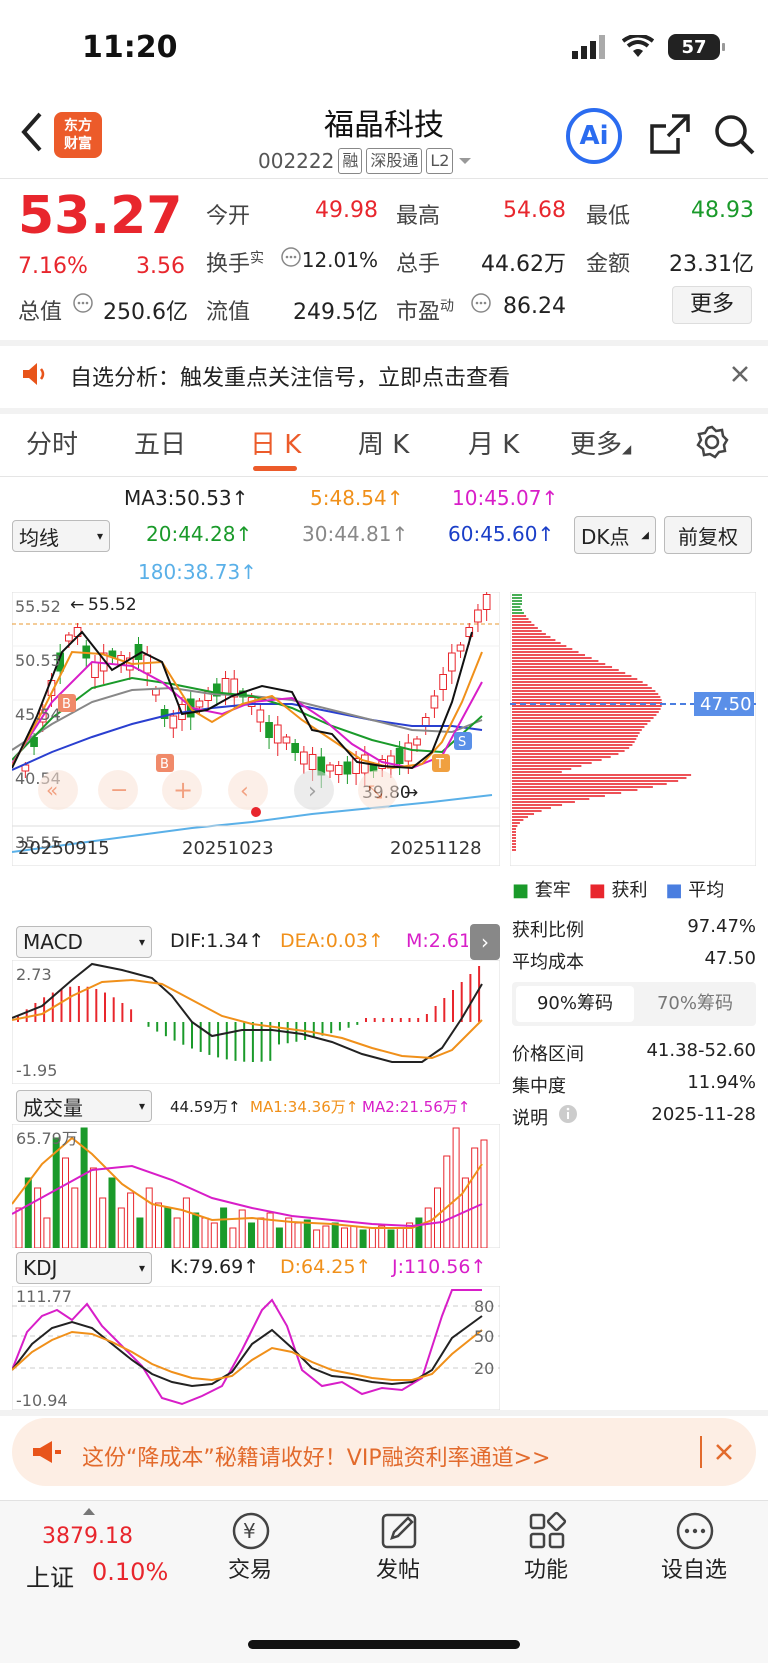  What do you see at coordinates (694, 1547) in the screenshot?
I see `nav-watchlist: 设自选` at bounding box center [694, 1547].